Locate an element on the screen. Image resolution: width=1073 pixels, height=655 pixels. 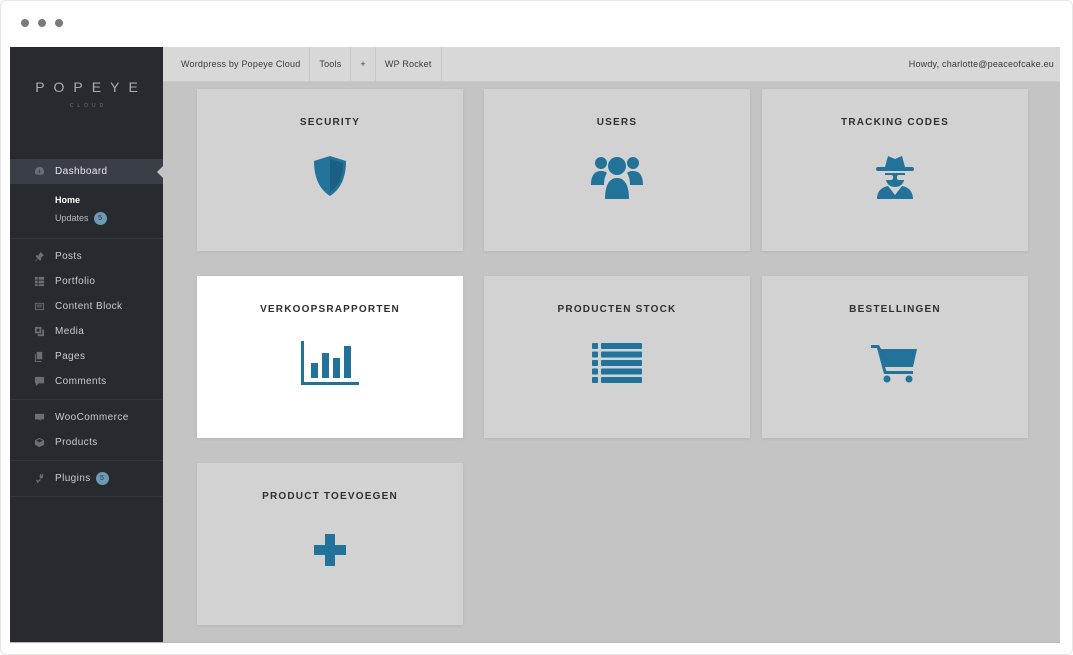
dashboard-icon is located at coordinates (39, 172).